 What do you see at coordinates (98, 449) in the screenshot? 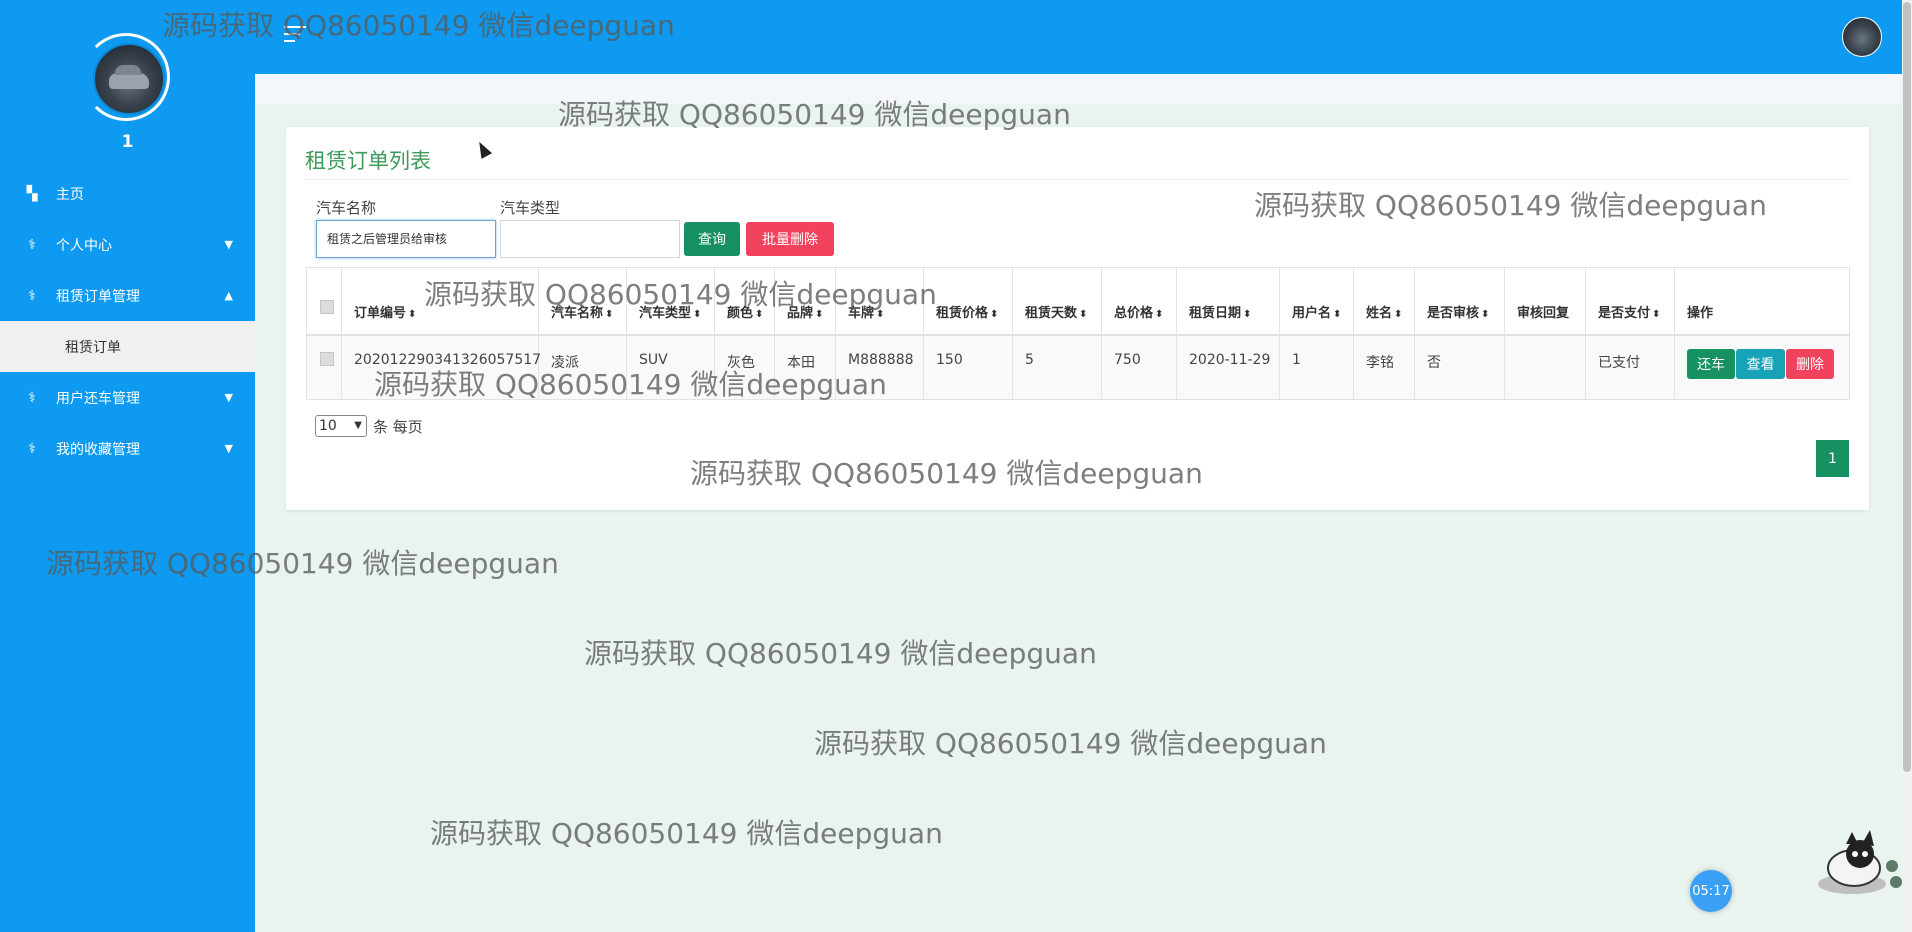
I see `sidebar-item-label: 我的收藏管理` at bounding box center [98, 449].